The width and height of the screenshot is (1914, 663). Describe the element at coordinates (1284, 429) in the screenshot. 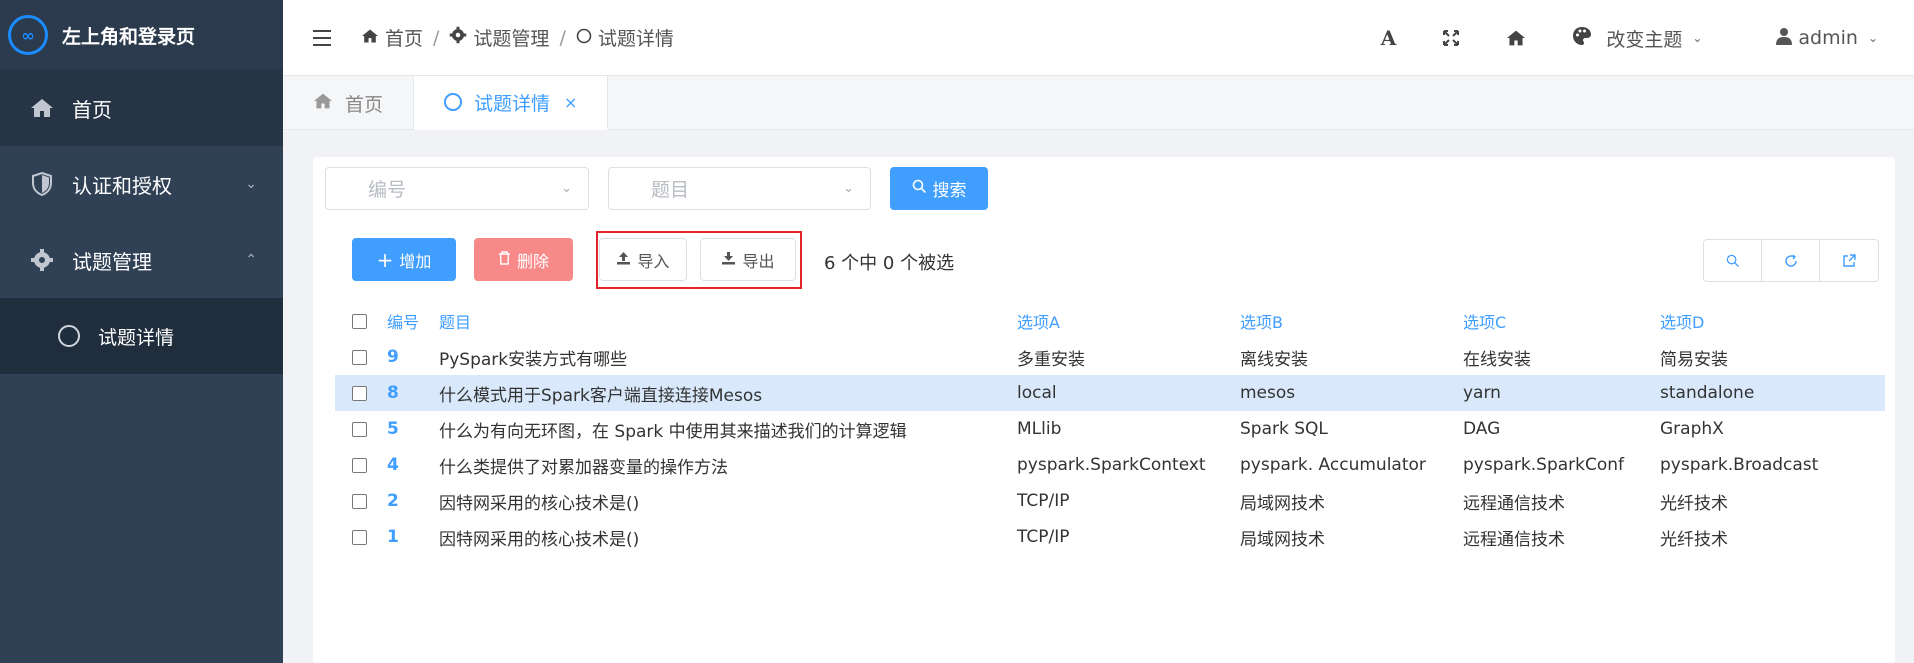

I see `cell-option-b: Spark SQL` at that location.